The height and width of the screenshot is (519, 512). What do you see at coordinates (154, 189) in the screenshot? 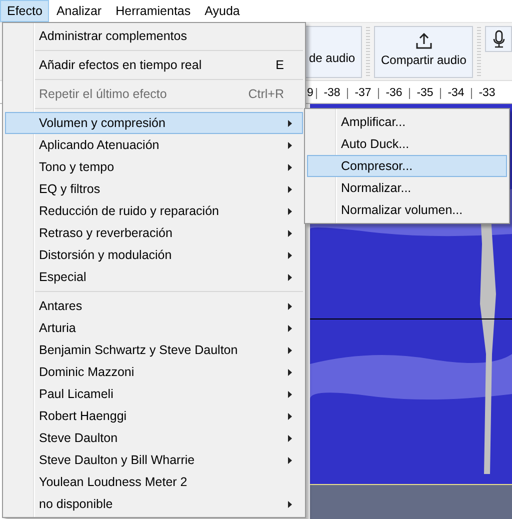
I see `menu-item: EQ y filtros` at bounding box center [154, 189].